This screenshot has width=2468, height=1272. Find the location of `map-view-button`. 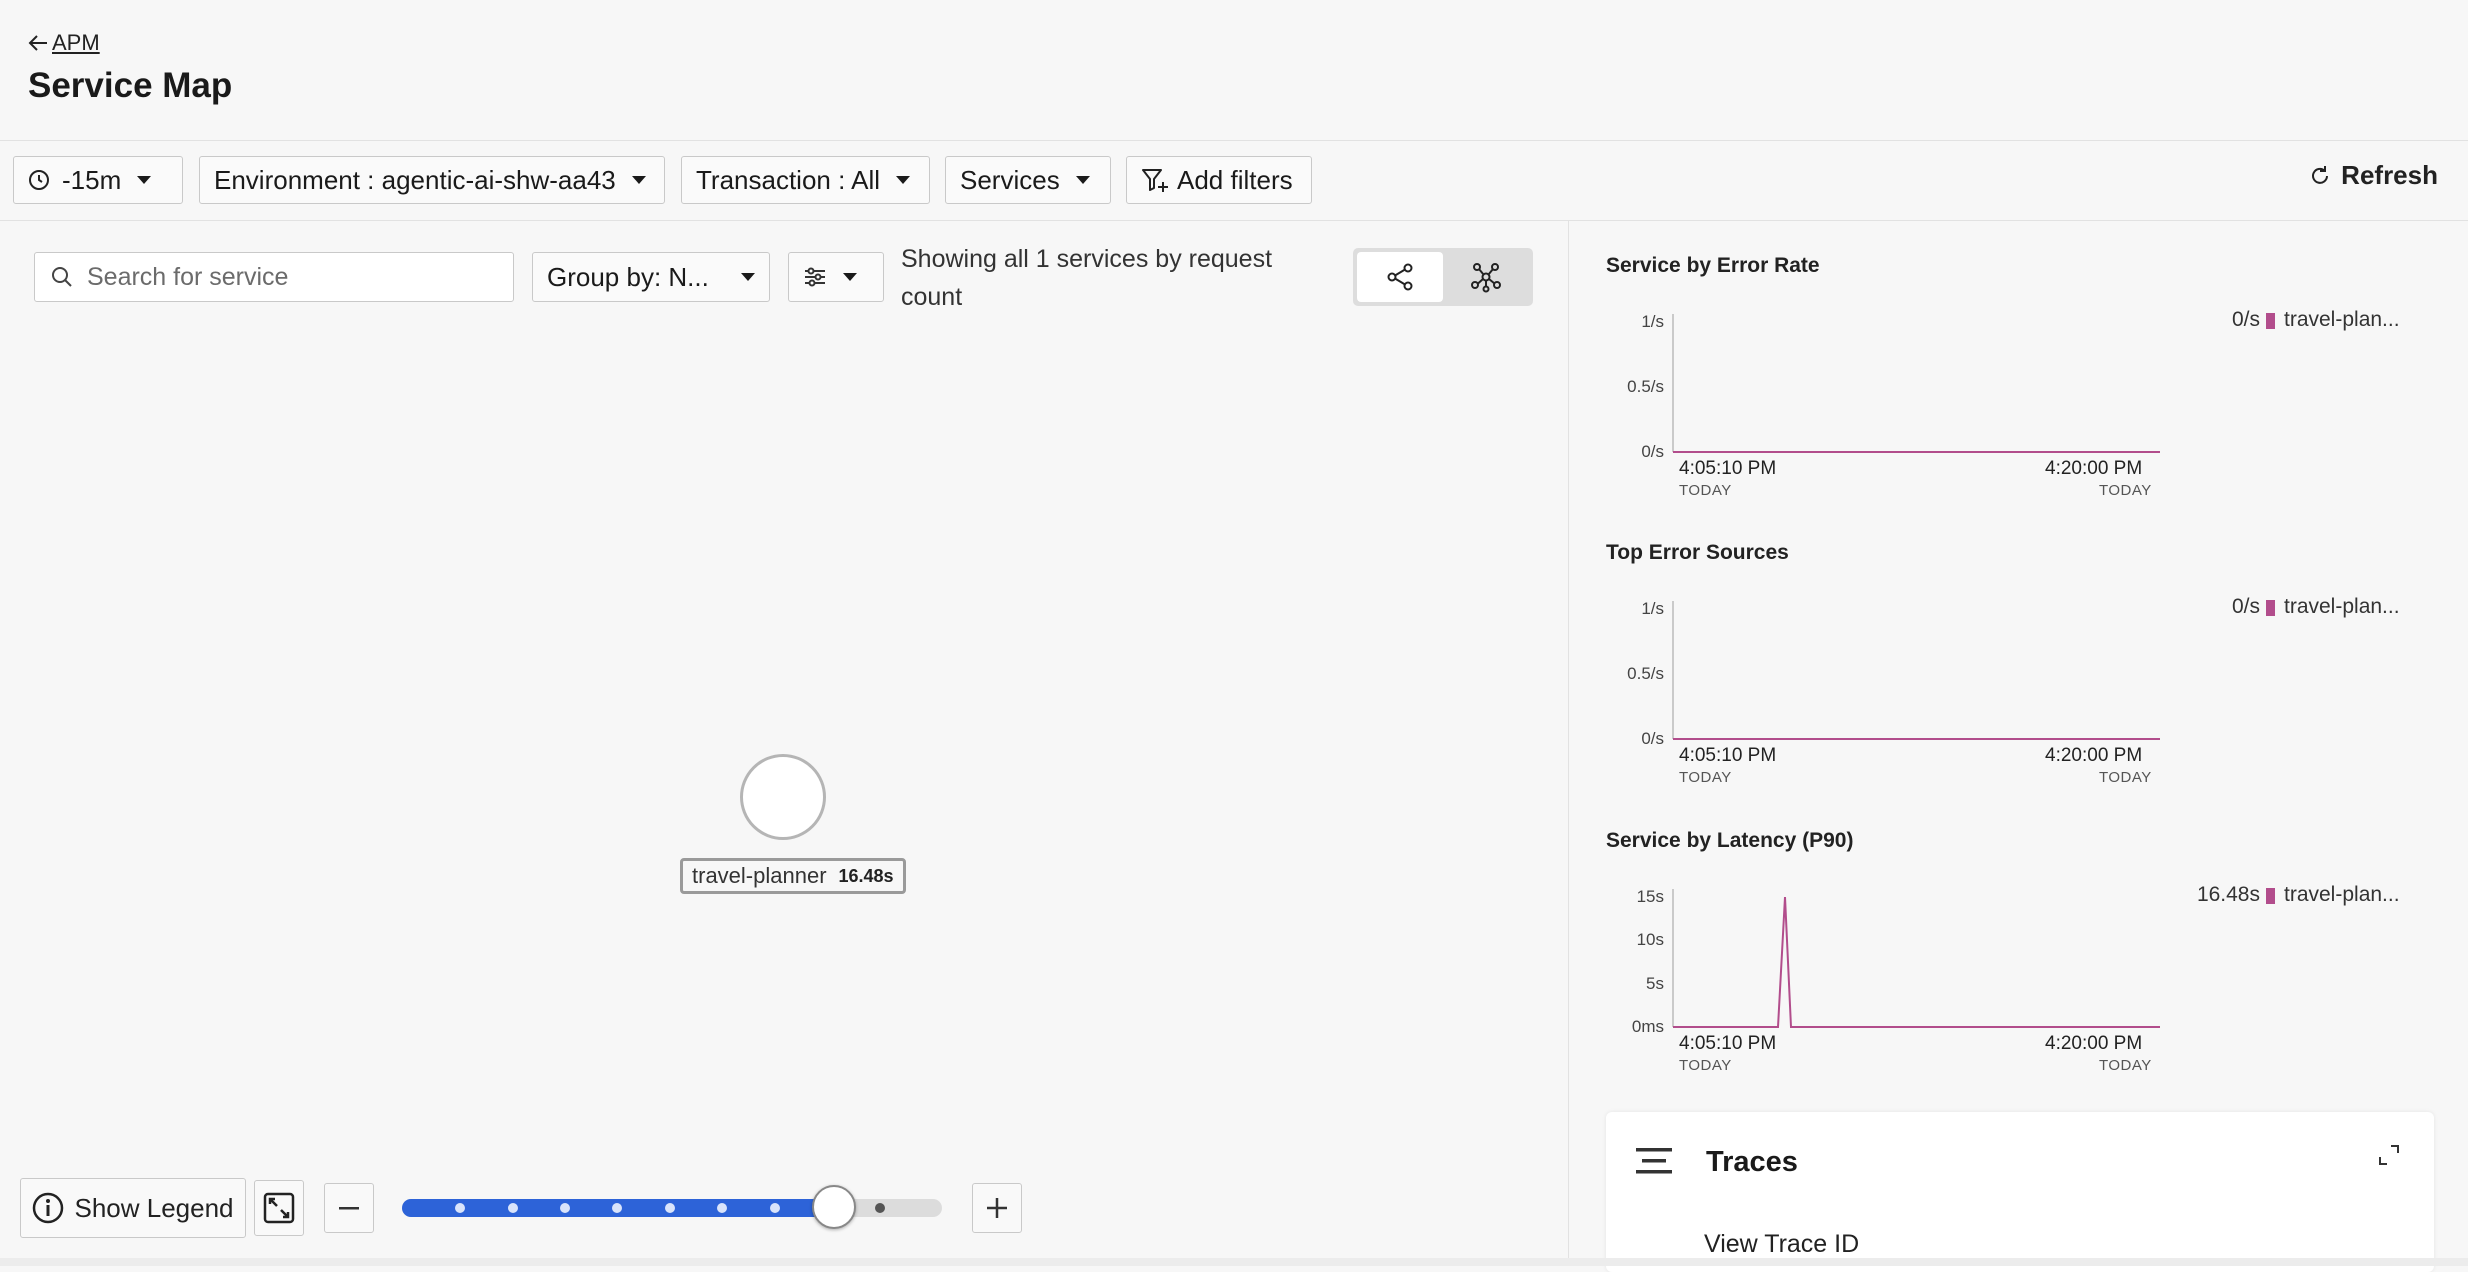

map-view-button is located at coordinates (1400, 277).